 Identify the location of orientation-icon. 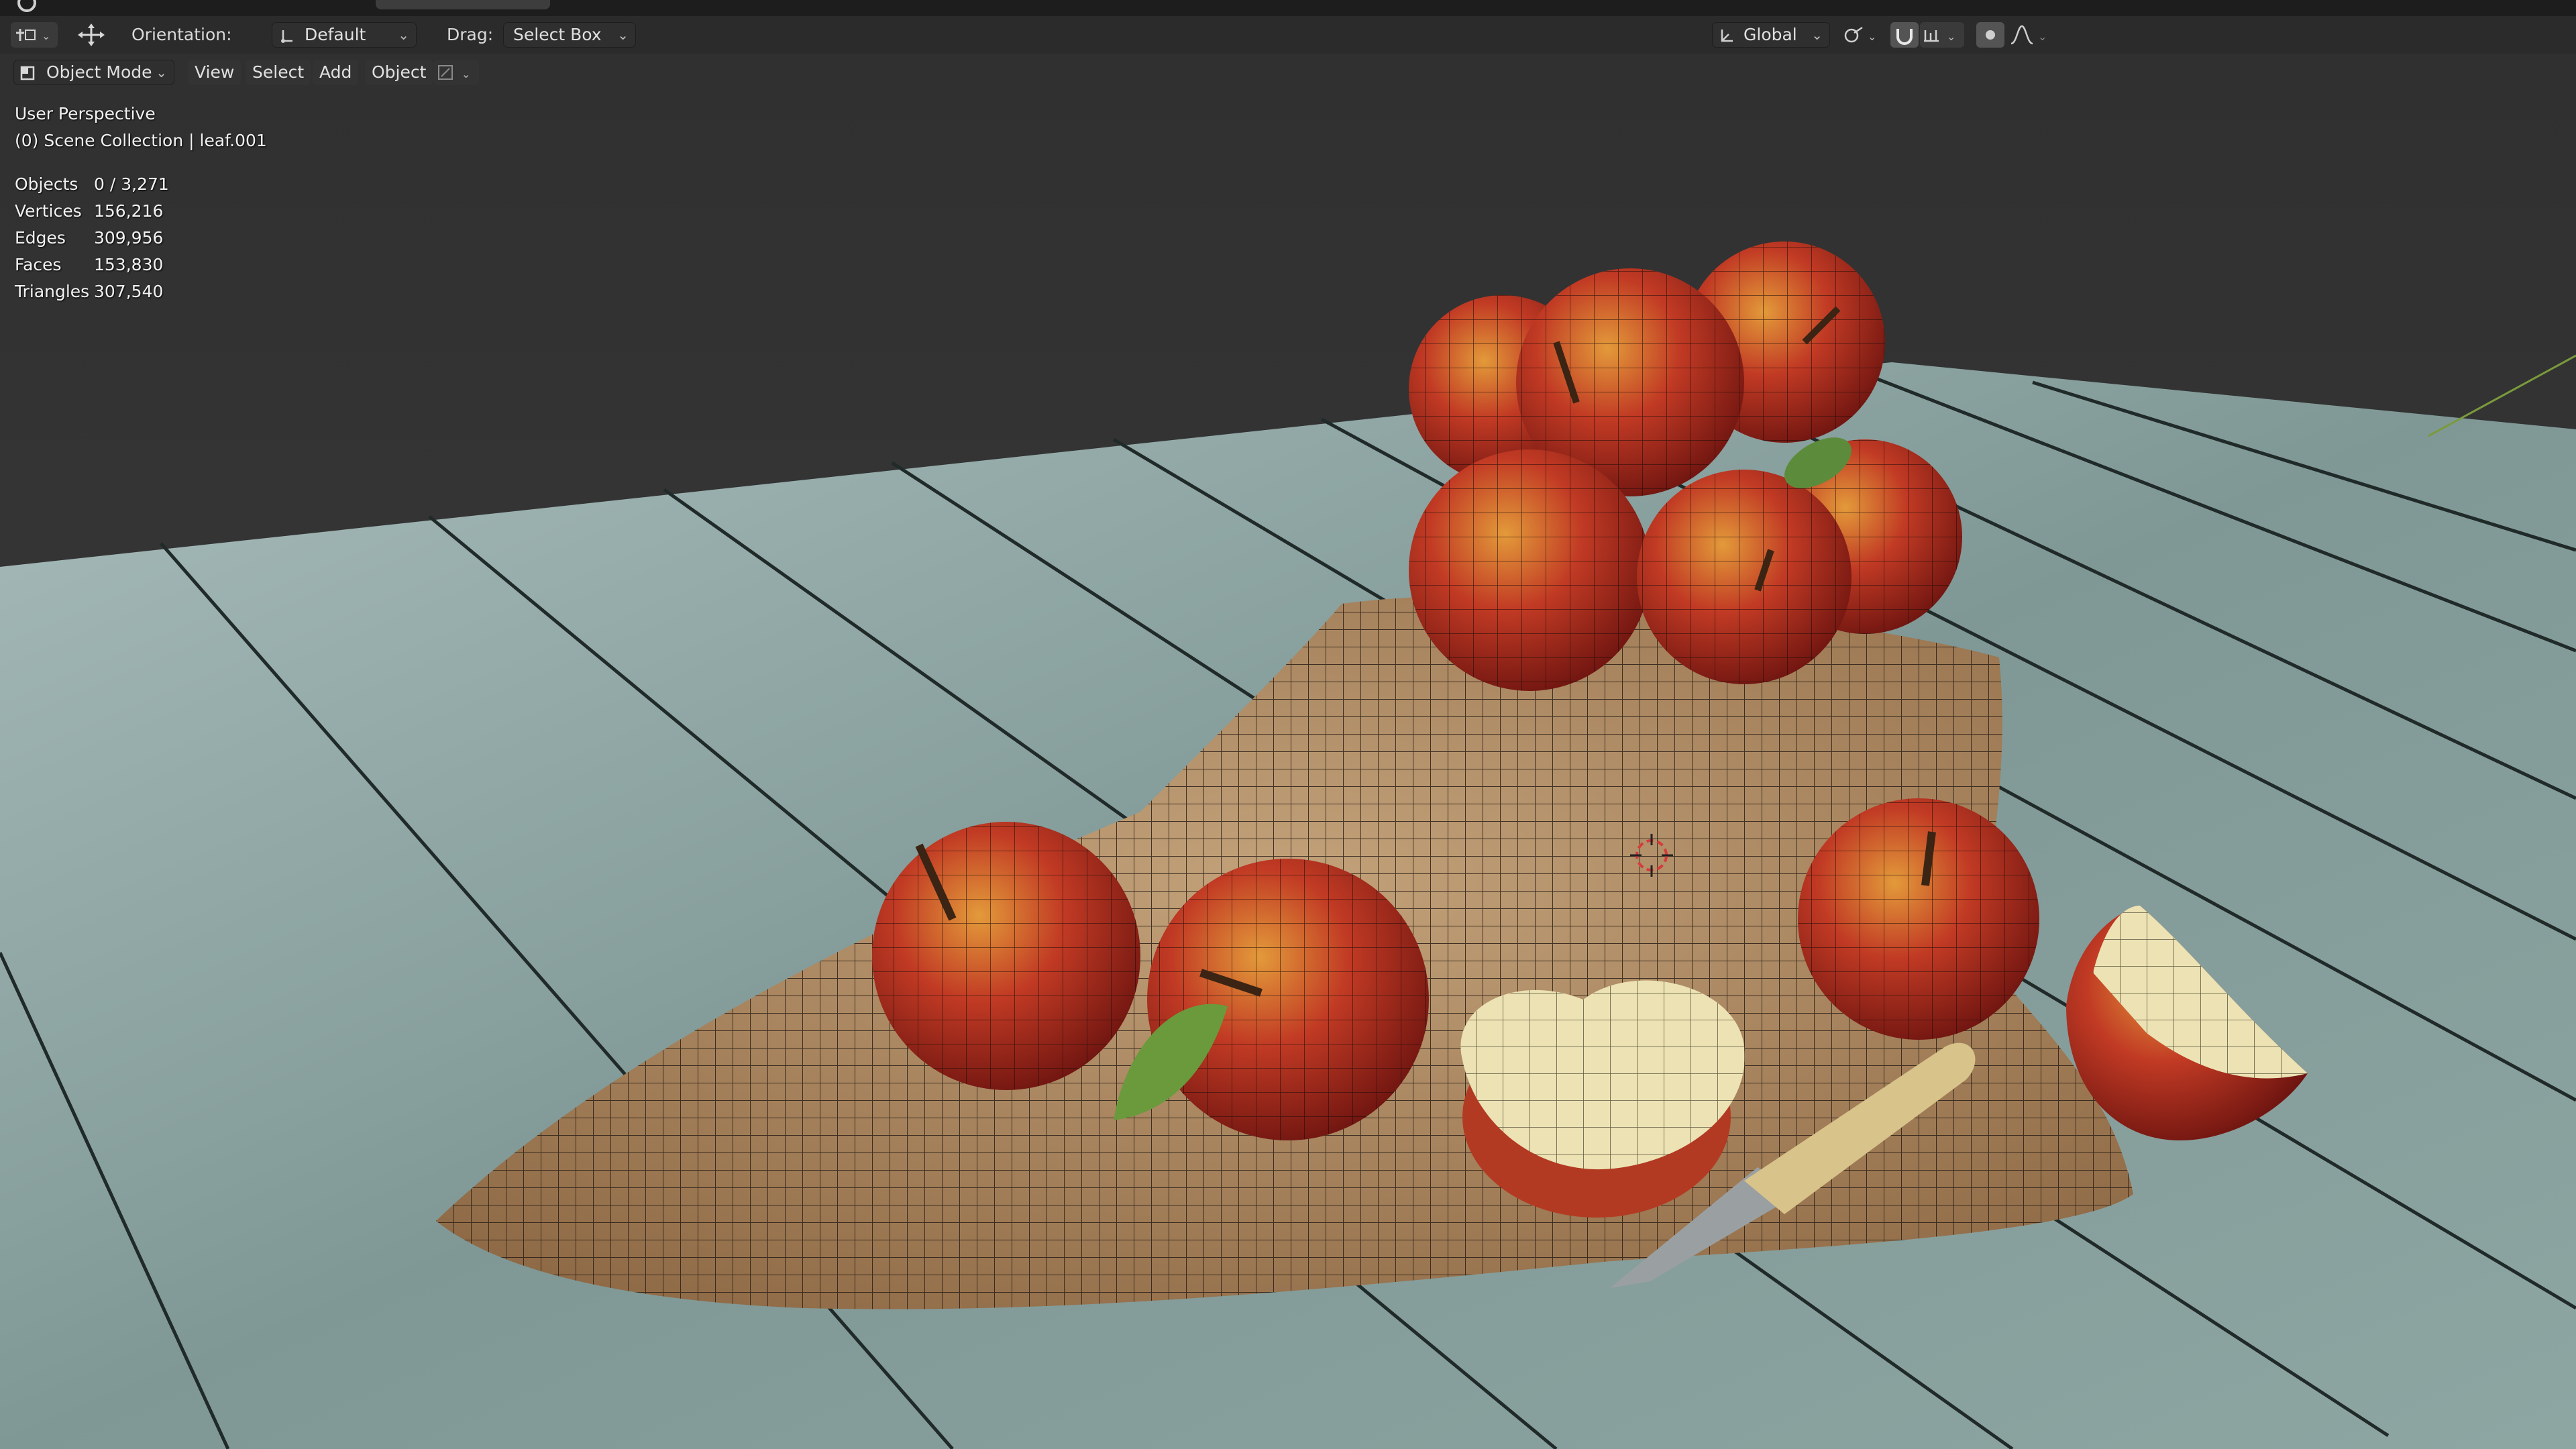
(286, 36).